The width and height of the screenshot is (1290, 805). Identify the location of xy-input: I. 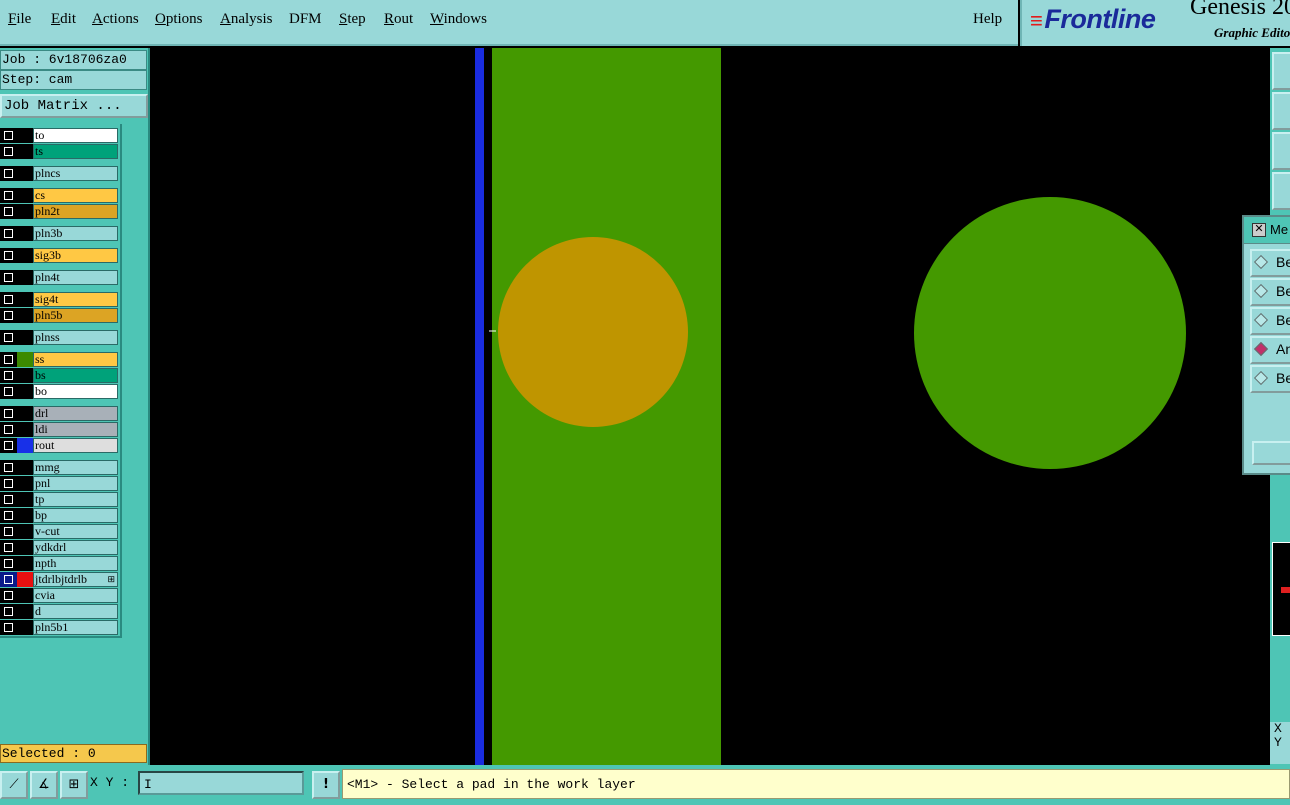
(221, 783).